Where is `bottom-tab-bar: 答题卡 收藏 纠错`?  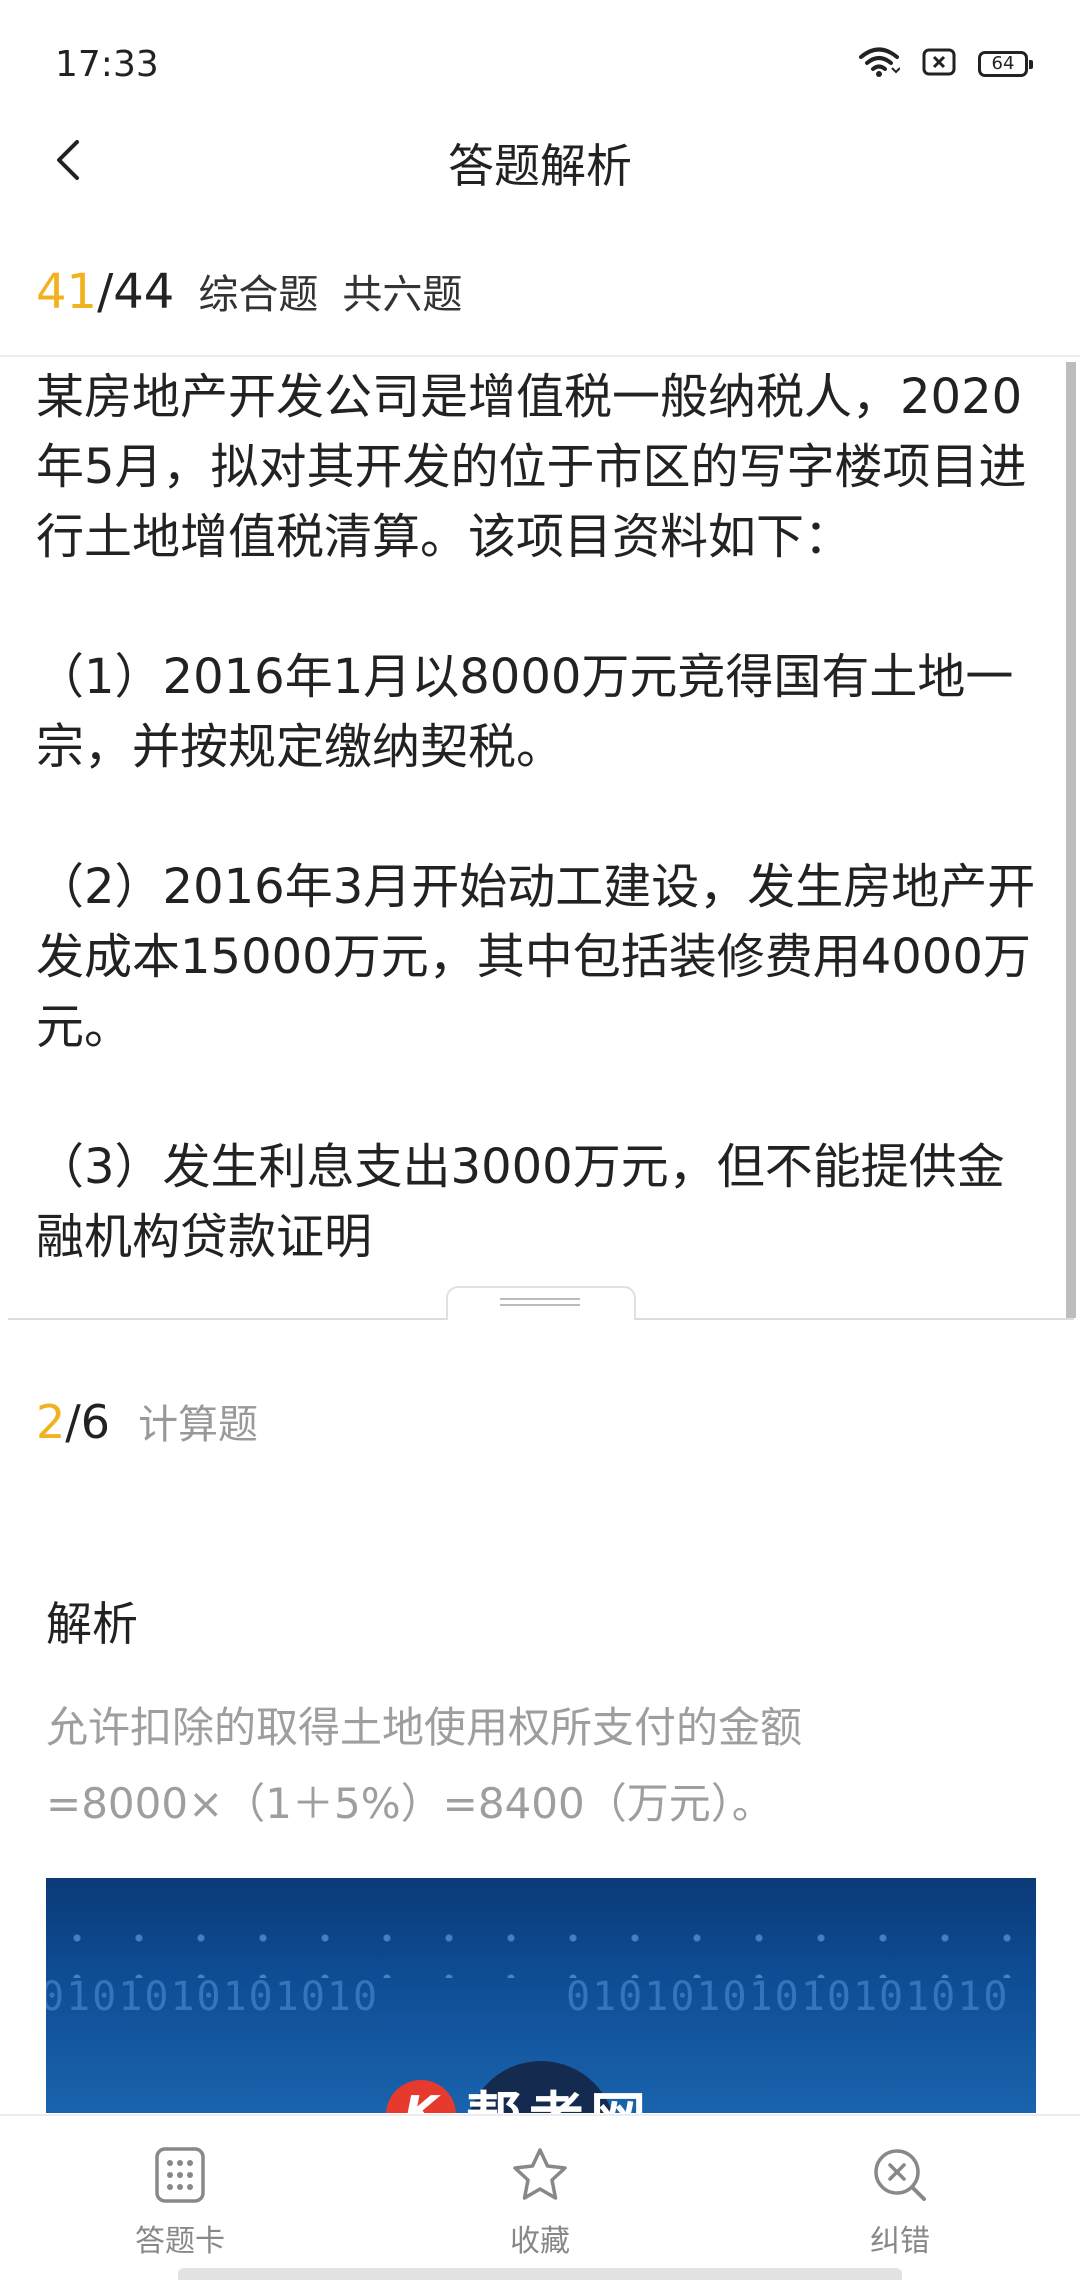
bottom-tab-bar: 答题卡 收藏 纠错 is located at coordinates (540, 2197).